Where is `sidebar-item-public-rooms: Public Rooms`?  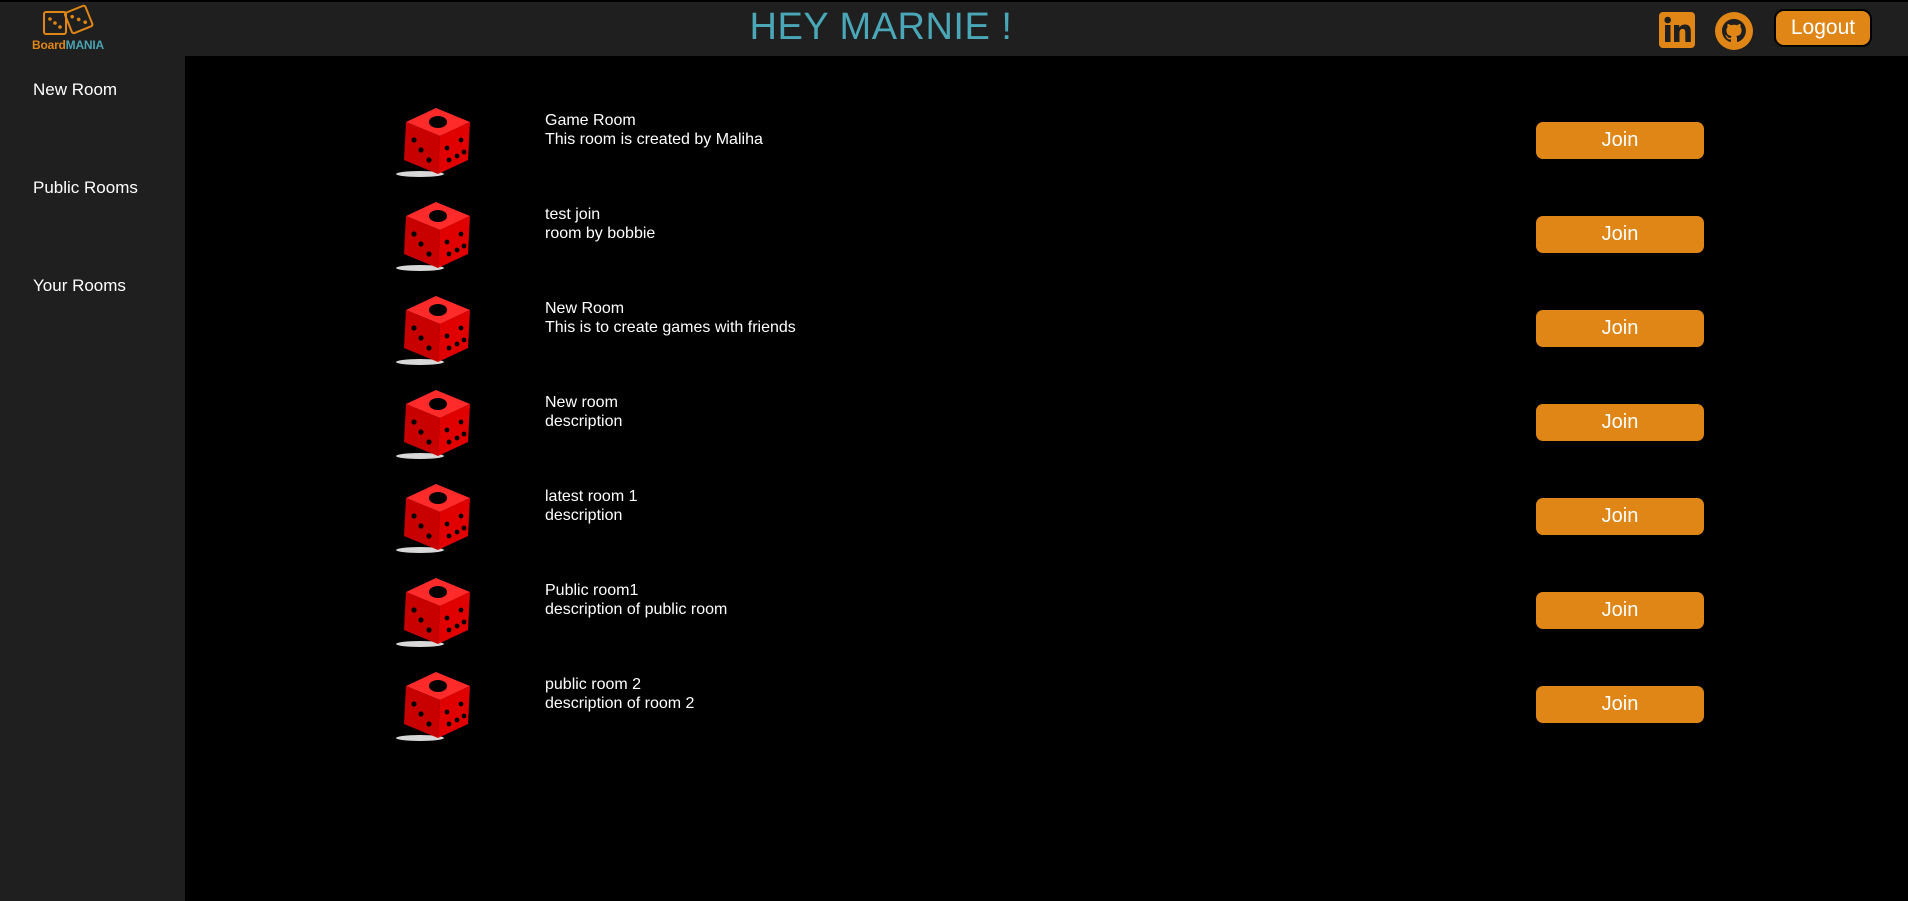 sidebar-item-public-rooms: Public Rooms is located at coordinates (85, 188).